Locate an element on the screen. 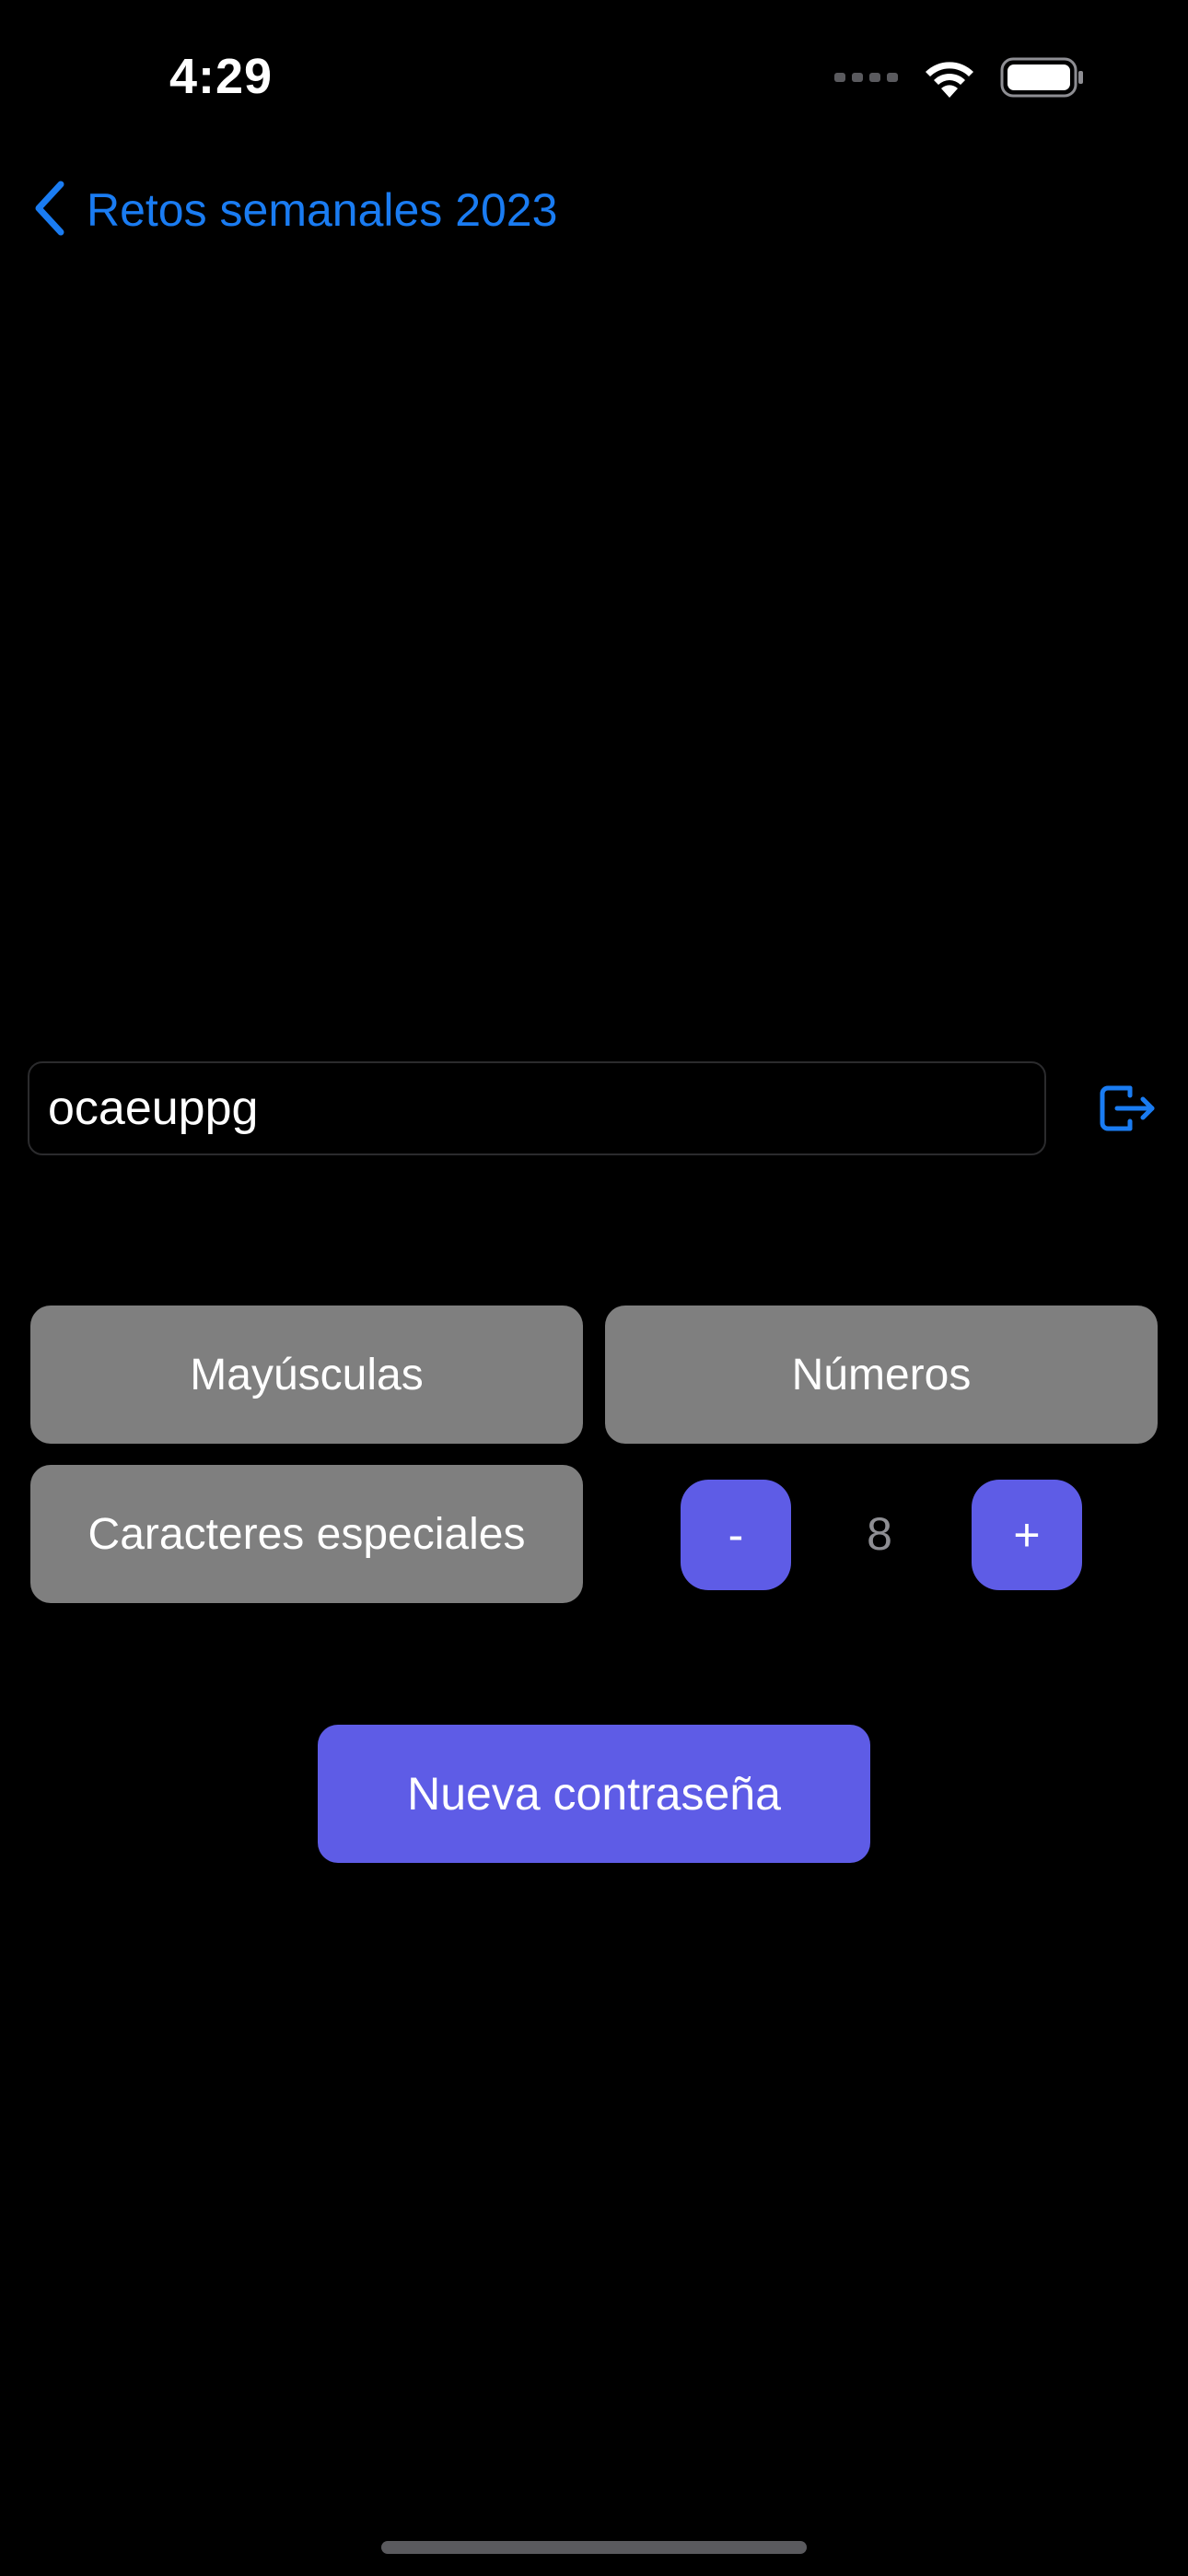 Image resolution: width=1188 pixels, height=2576 pixels. back-button: Retos semanales 2023 is located at coordinates (295, 210).